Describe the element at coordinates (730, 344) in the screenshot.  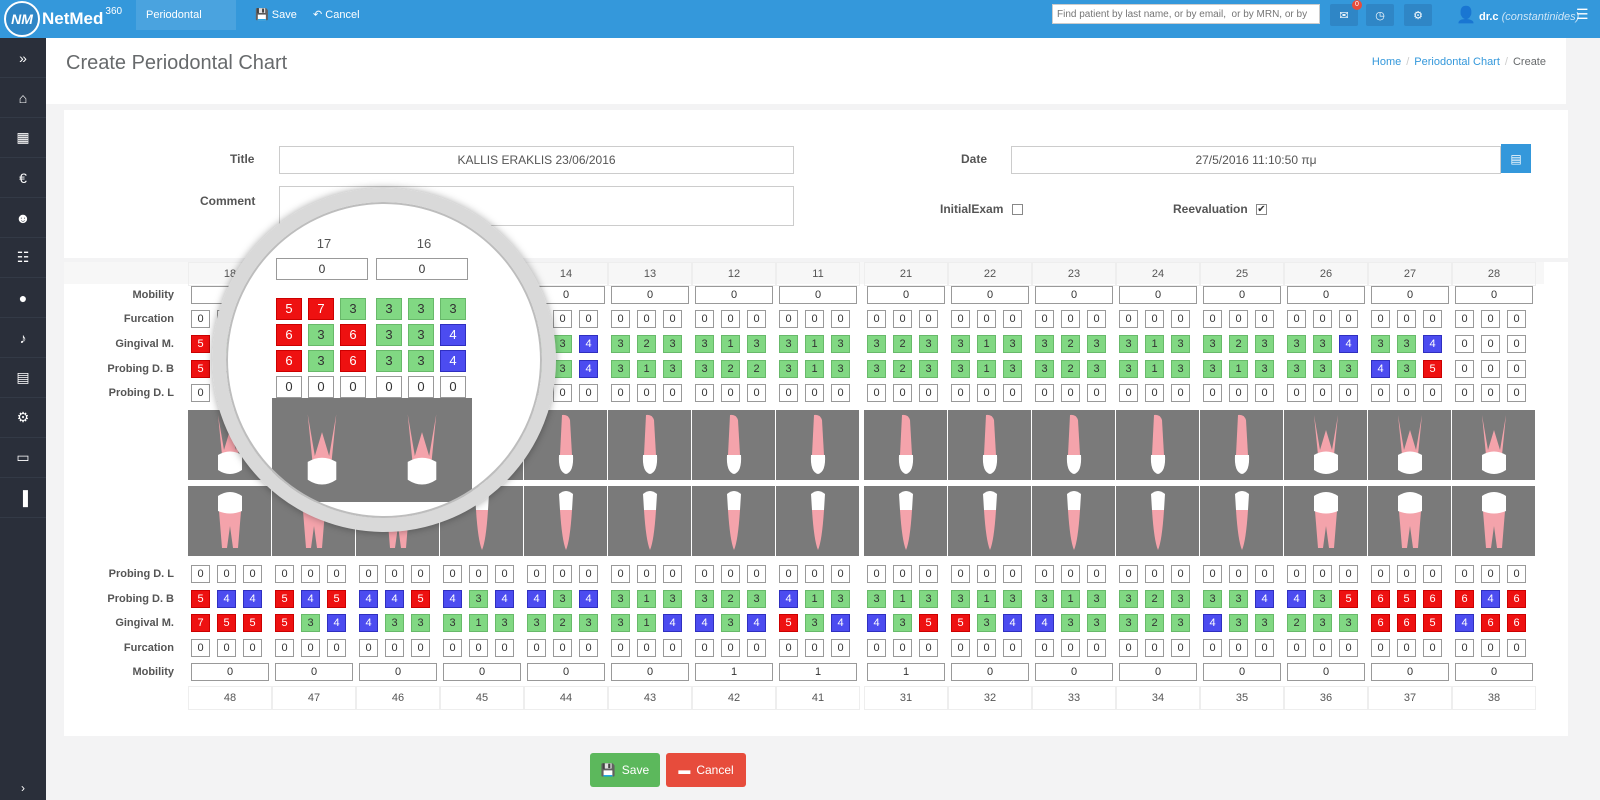
I see `gingival-cell: 1` at that location.